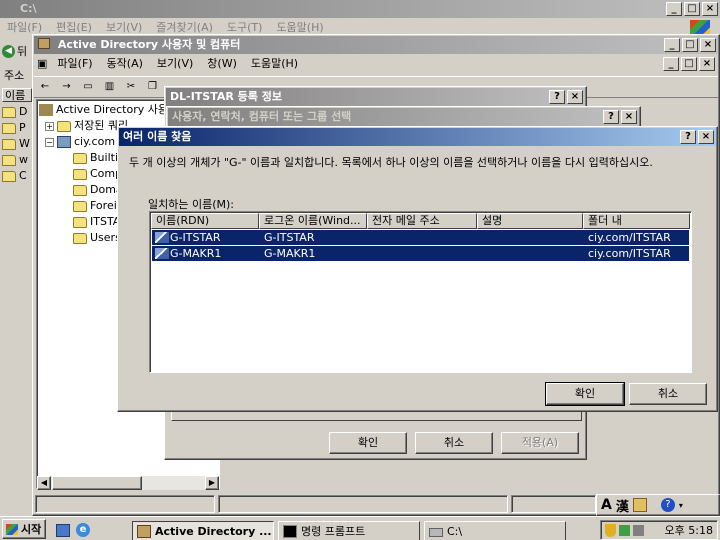 This screenshot has height=540, width=720. I want to click on ou-folder-icon, so click(80, 190).